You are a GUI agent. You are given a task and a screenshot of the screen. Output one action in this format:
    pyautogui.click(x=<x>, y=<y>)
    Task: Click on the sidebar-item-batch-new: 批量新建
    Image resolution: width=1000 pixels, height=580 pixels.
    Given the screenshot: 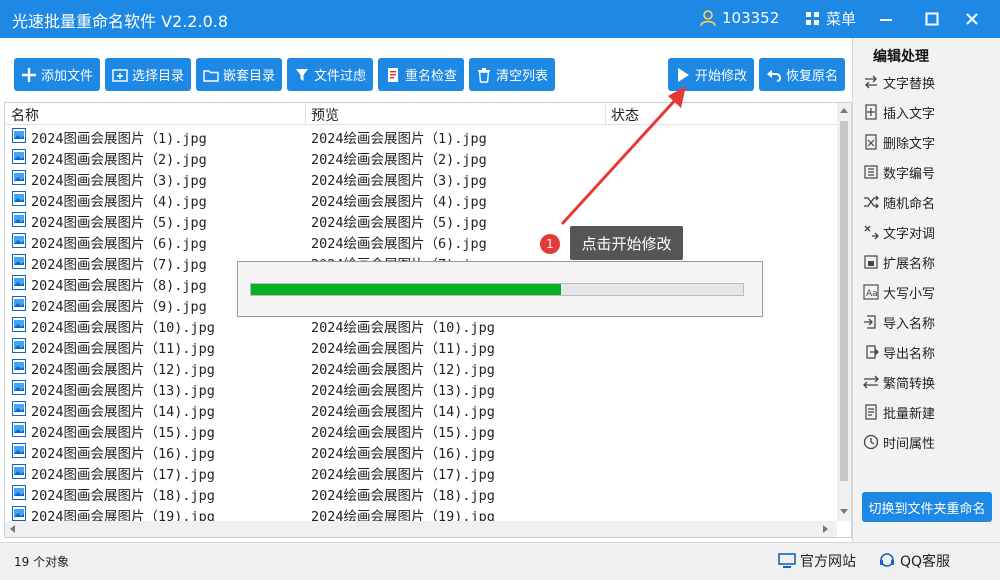 What is the action you would take?
    pyautogui.click(x=899, y=412)
    